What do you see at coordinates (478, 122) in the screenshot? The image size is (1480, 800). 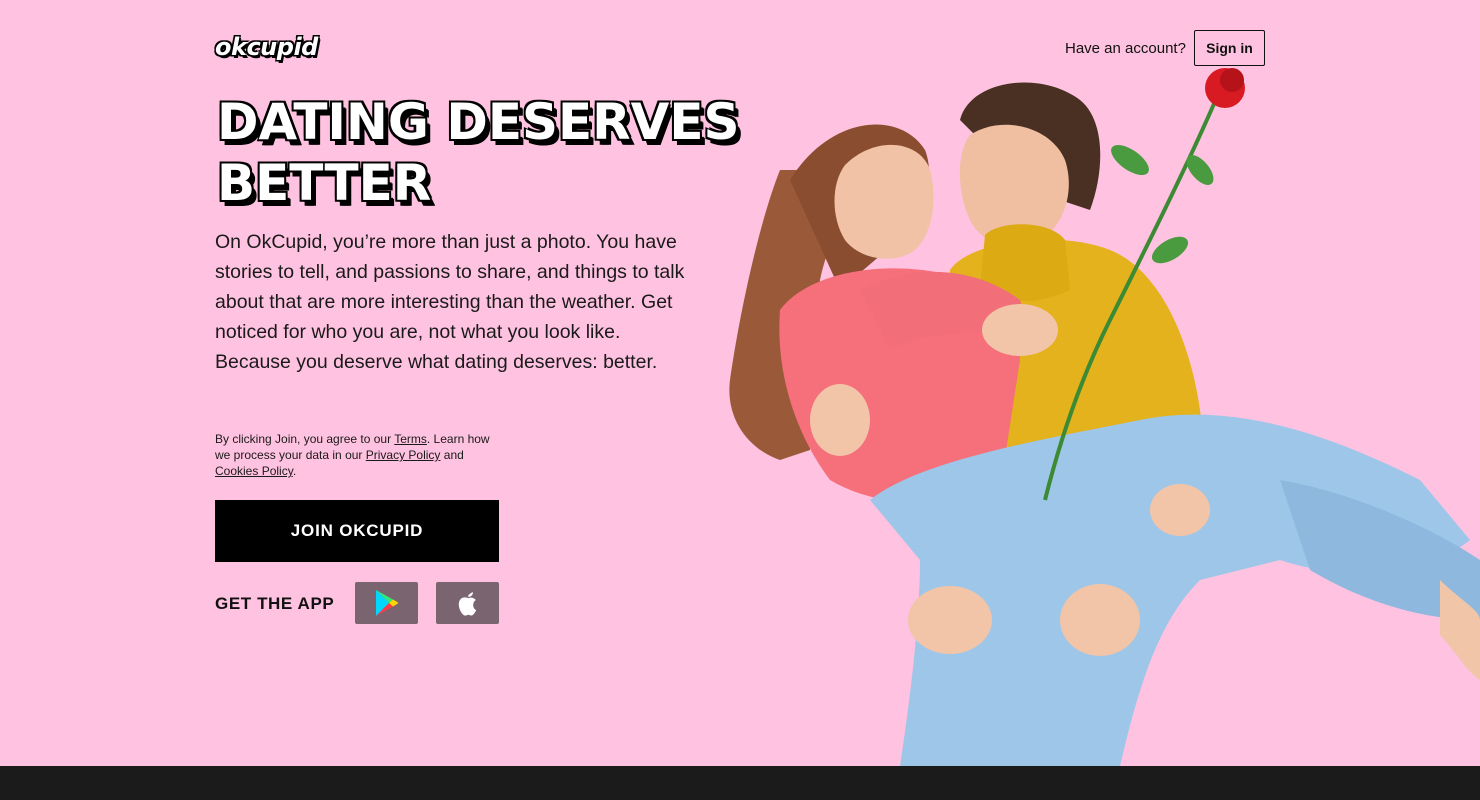 I see `headline-line-1: DATING DESERVES` at bounding box center [478, 122].